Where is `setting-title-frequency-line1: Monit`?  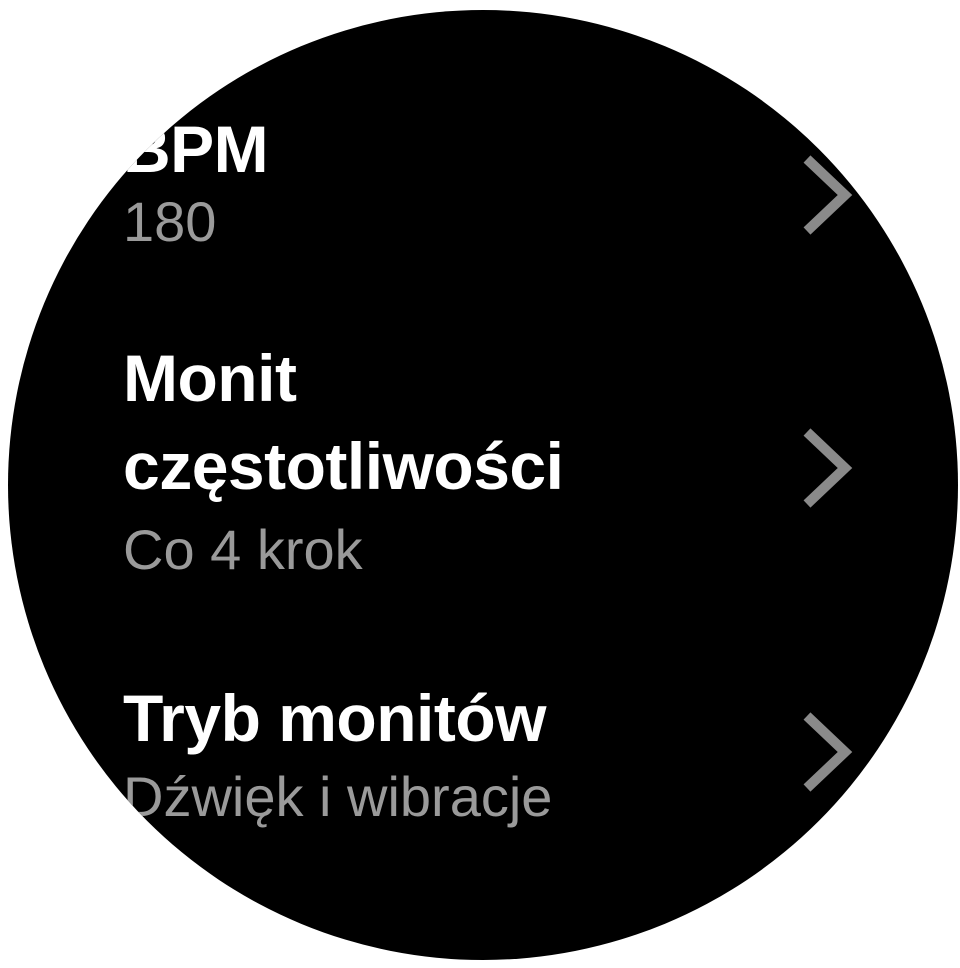
setting-title-frequency-line1: Monit is located at coordinates (210, 378).